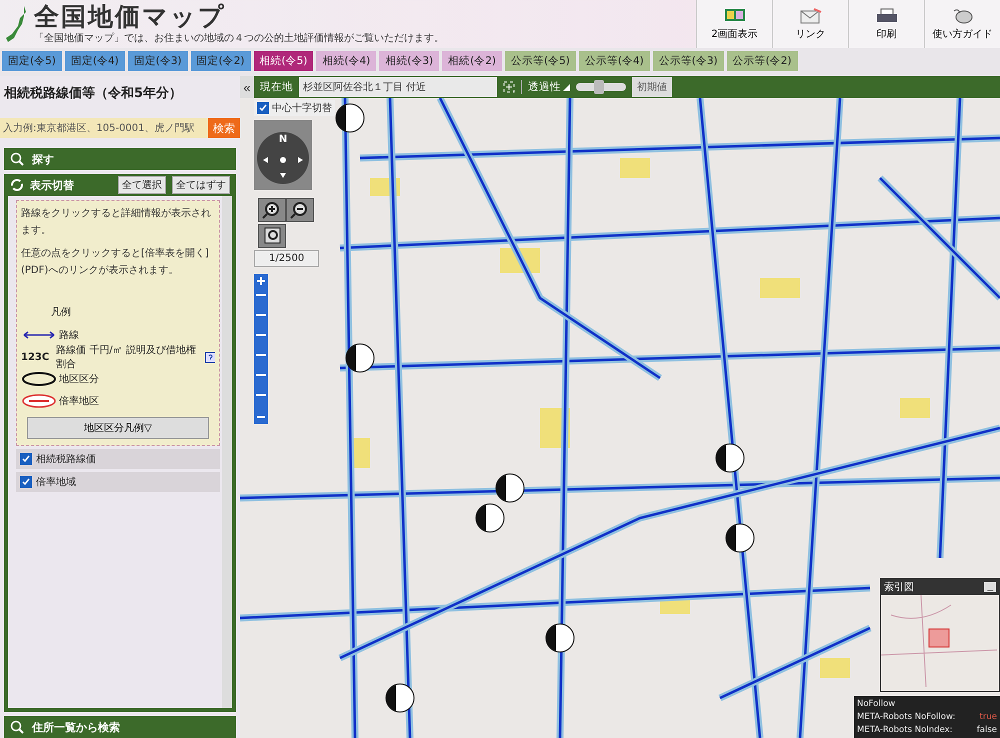 The height and width of the screenshot is (738, 1000). I want to click on section-label: 住所一覧から検索, so click(76, 727).